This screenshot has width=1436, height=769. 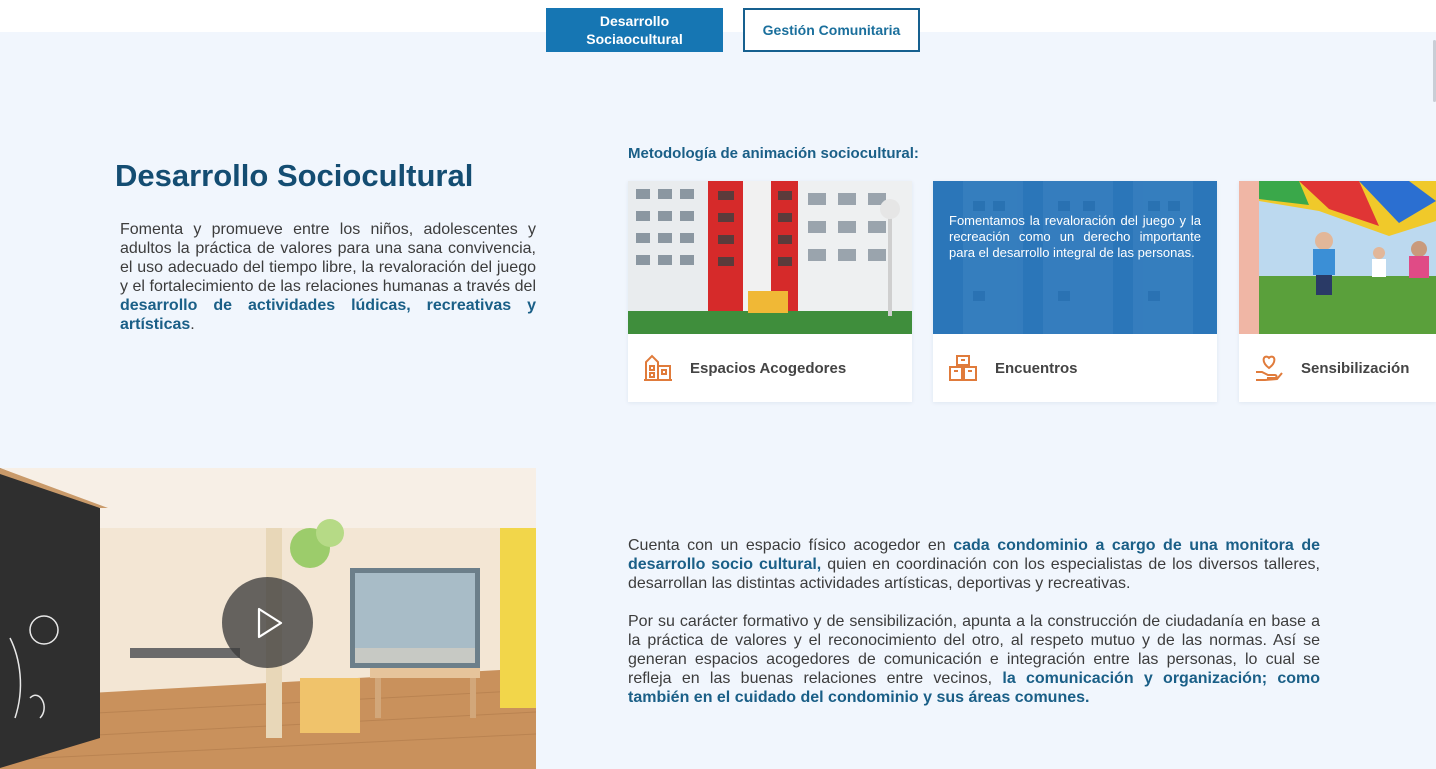 I want to click on card-label: Sensibilización, so click(x=1355, y=368).